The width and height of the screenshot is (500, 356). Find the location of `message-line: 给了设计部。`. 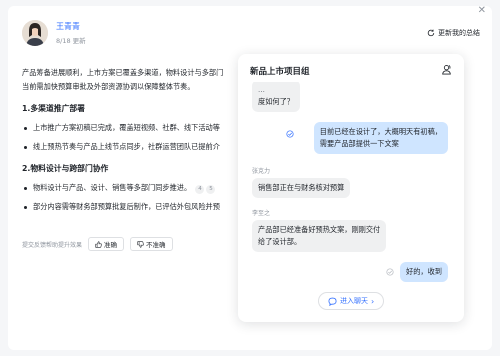

message-line: 给了设计部。 is located at coordinates (280, 241).